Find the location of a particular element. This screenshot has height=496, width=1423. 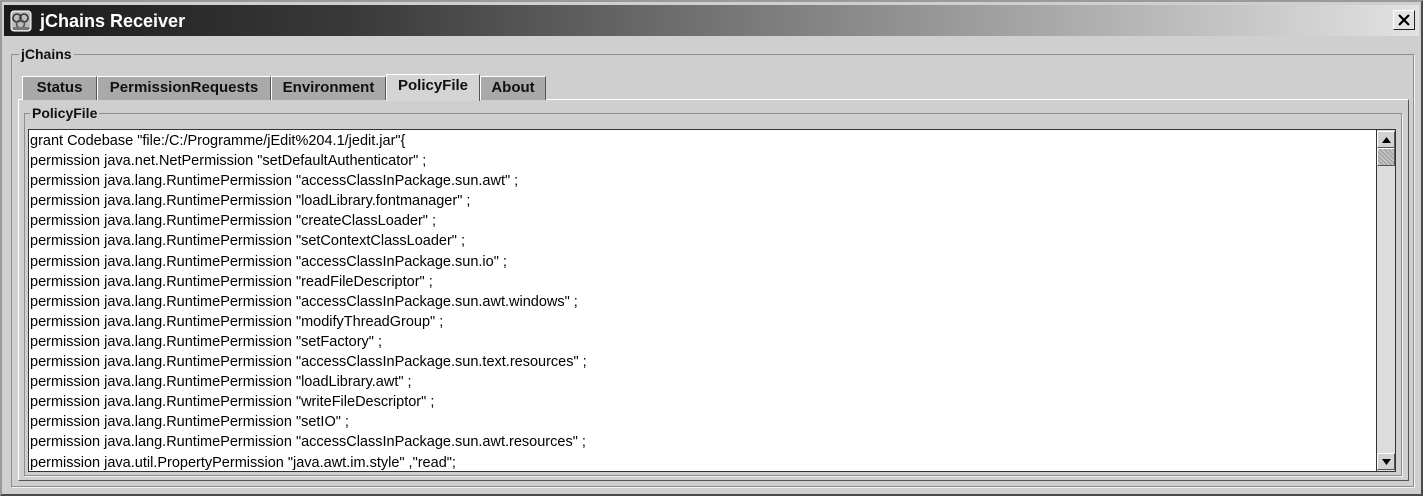

tab-status: Status is located at coordinates (59, 88).